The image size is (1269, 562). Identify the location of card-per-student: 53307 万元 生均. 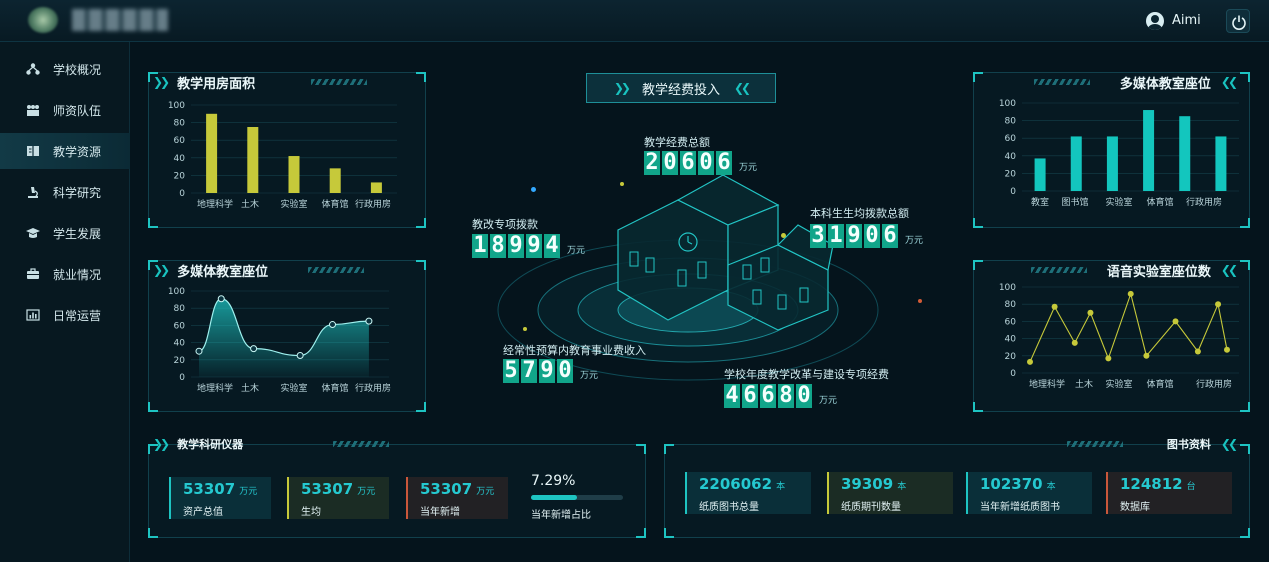
(338, 498).